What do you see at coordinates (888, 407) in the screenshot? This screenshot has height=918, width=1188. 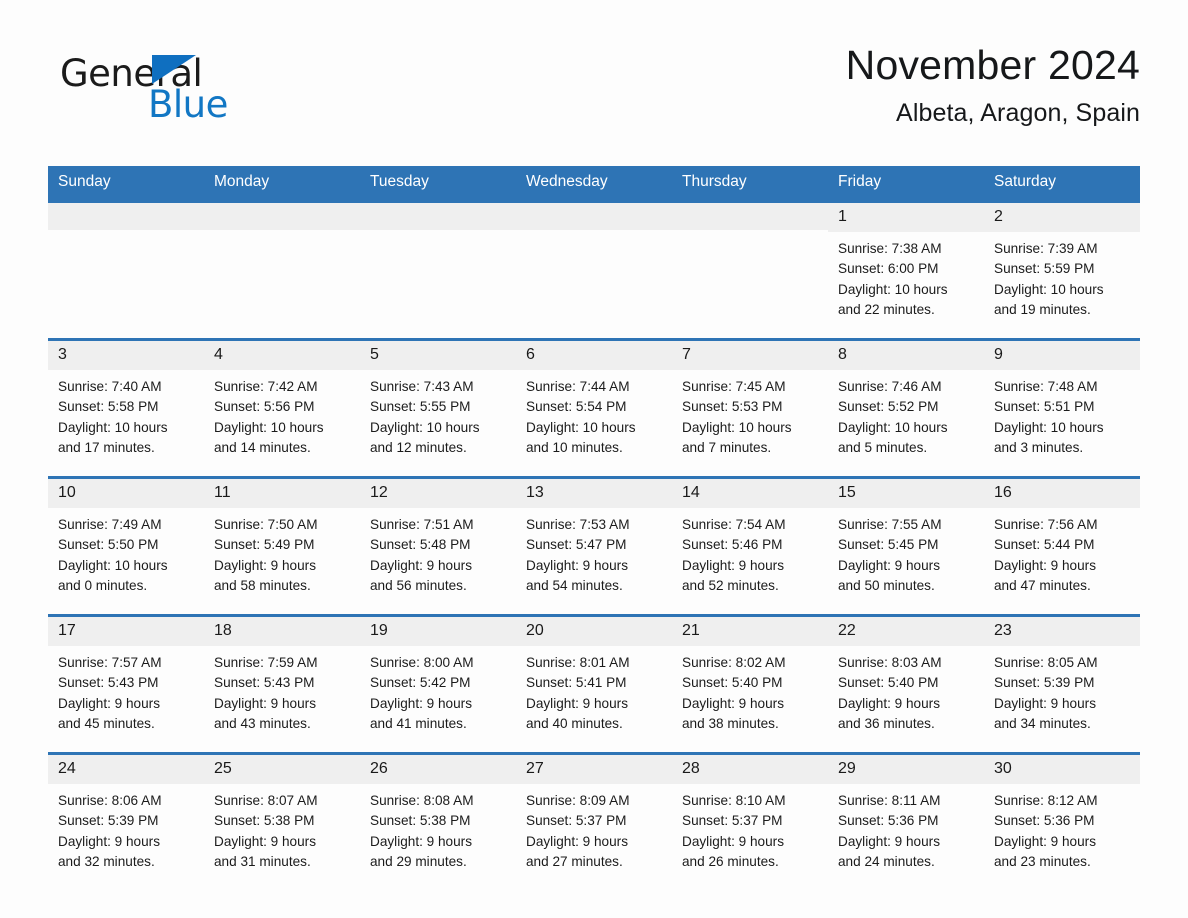 I see `day-detail-line: Sunset: 5:52 PM` at bounding box center [888, 407].